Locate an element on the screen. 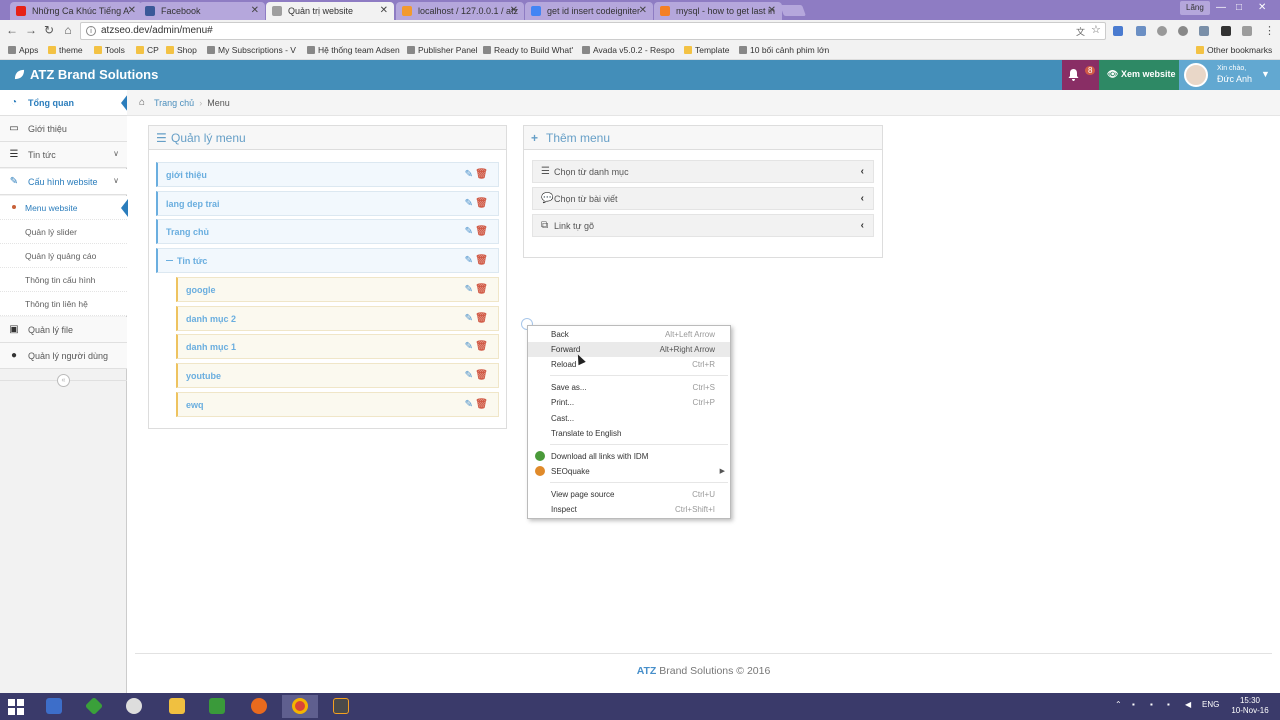  bookmark: Shop is located at coordinates (181, 50).